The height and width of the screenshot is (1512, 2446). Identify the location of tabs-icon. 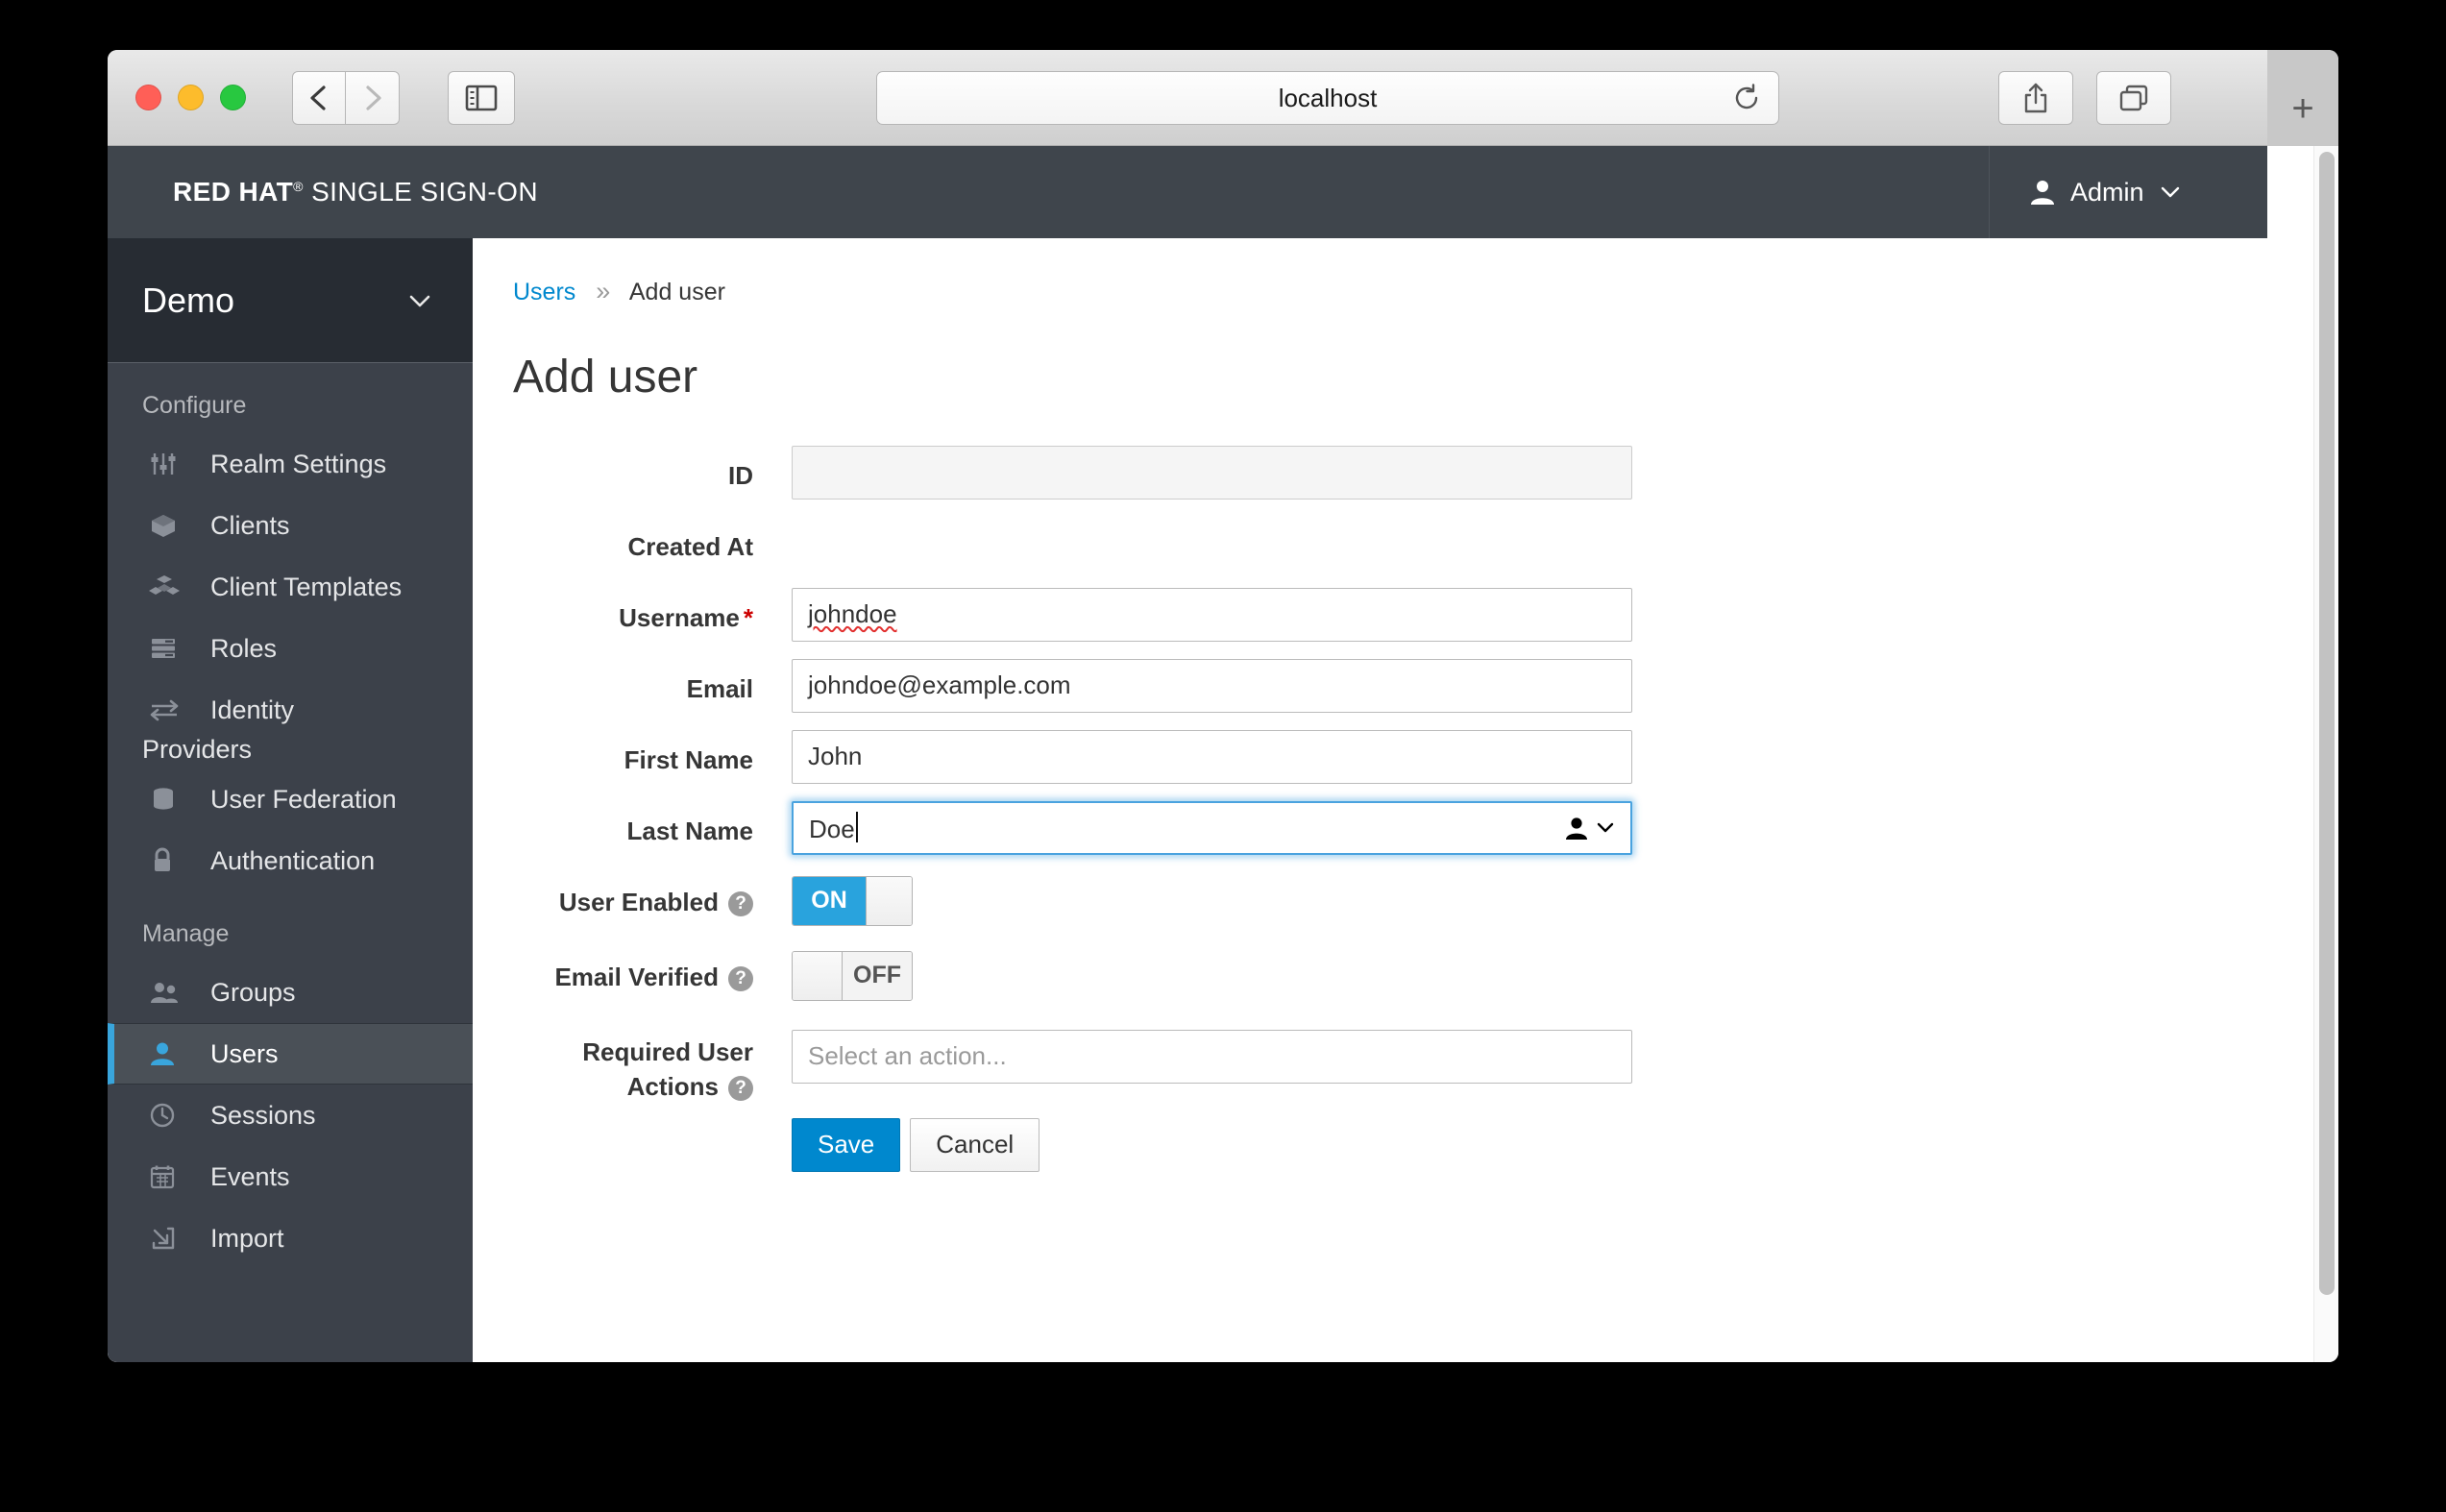
(2133, 98).